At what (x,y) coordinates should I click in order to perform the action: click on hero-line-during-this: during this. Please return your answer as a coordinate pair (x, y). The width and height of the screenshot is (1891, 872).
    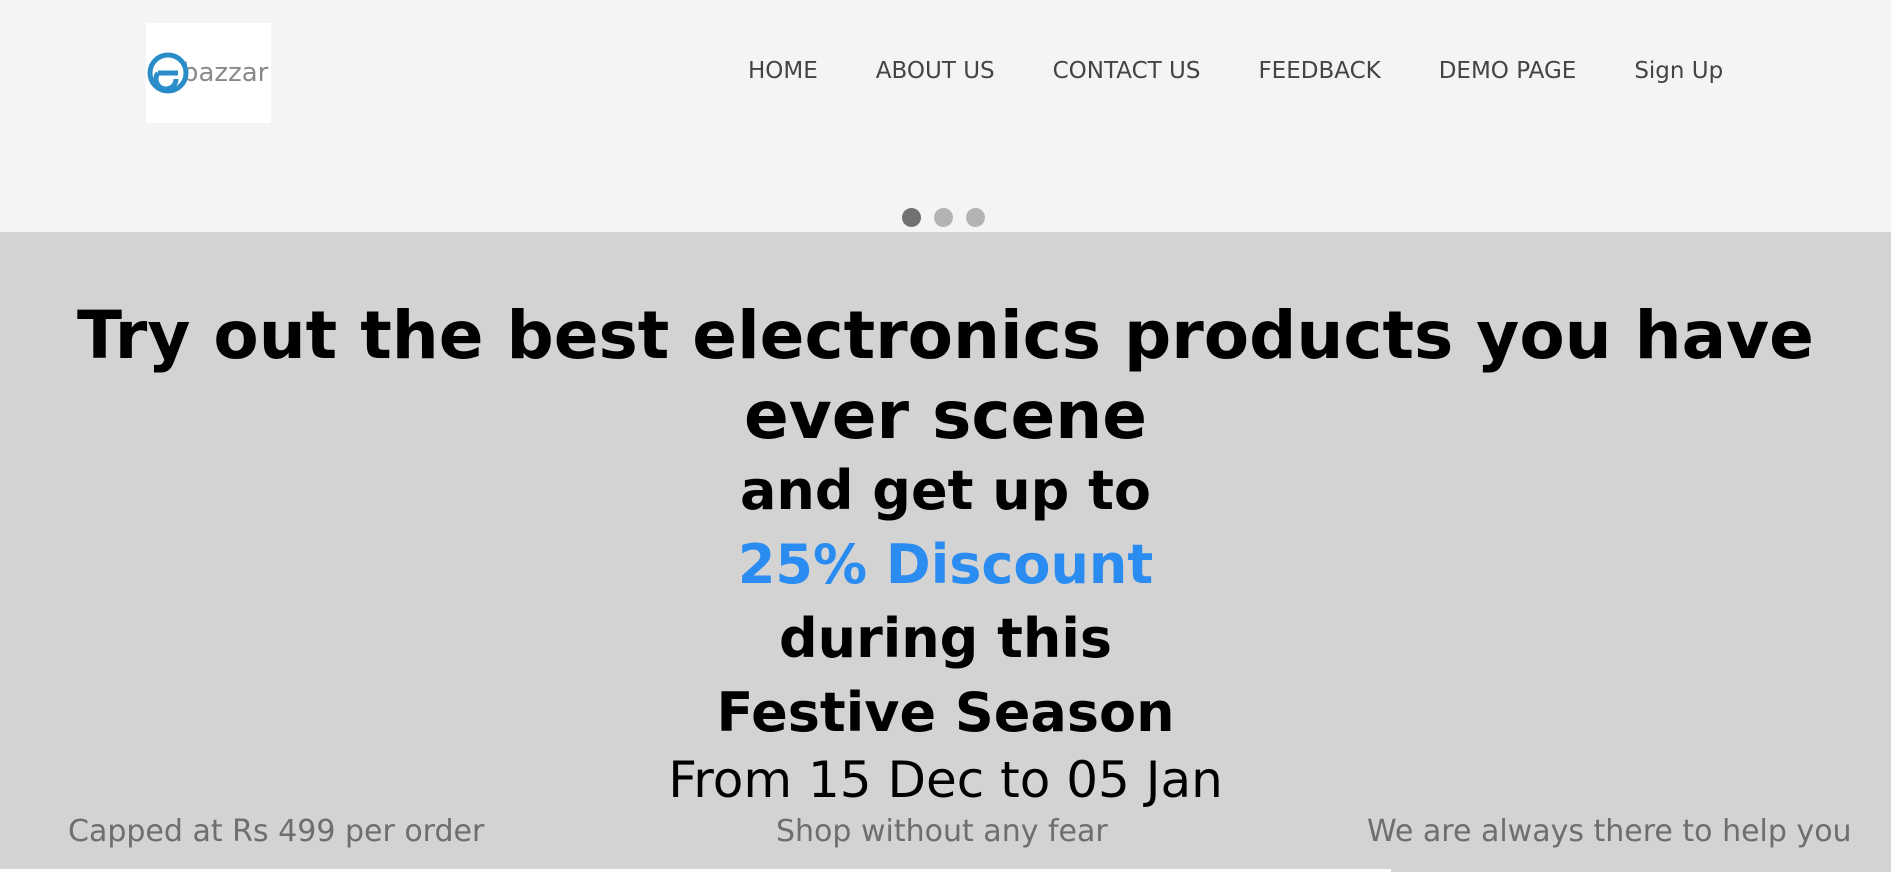
    Looking at the image, I should click on (945, 638).